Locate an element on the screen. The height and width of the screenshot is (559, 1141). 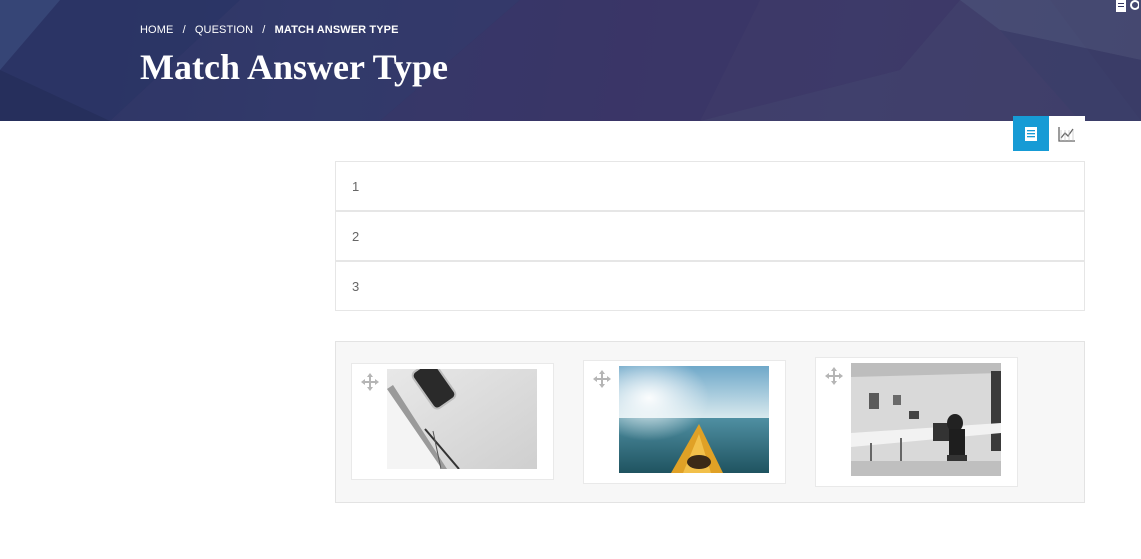
phone-and-notebook-image is located at coordinates (462, 419).